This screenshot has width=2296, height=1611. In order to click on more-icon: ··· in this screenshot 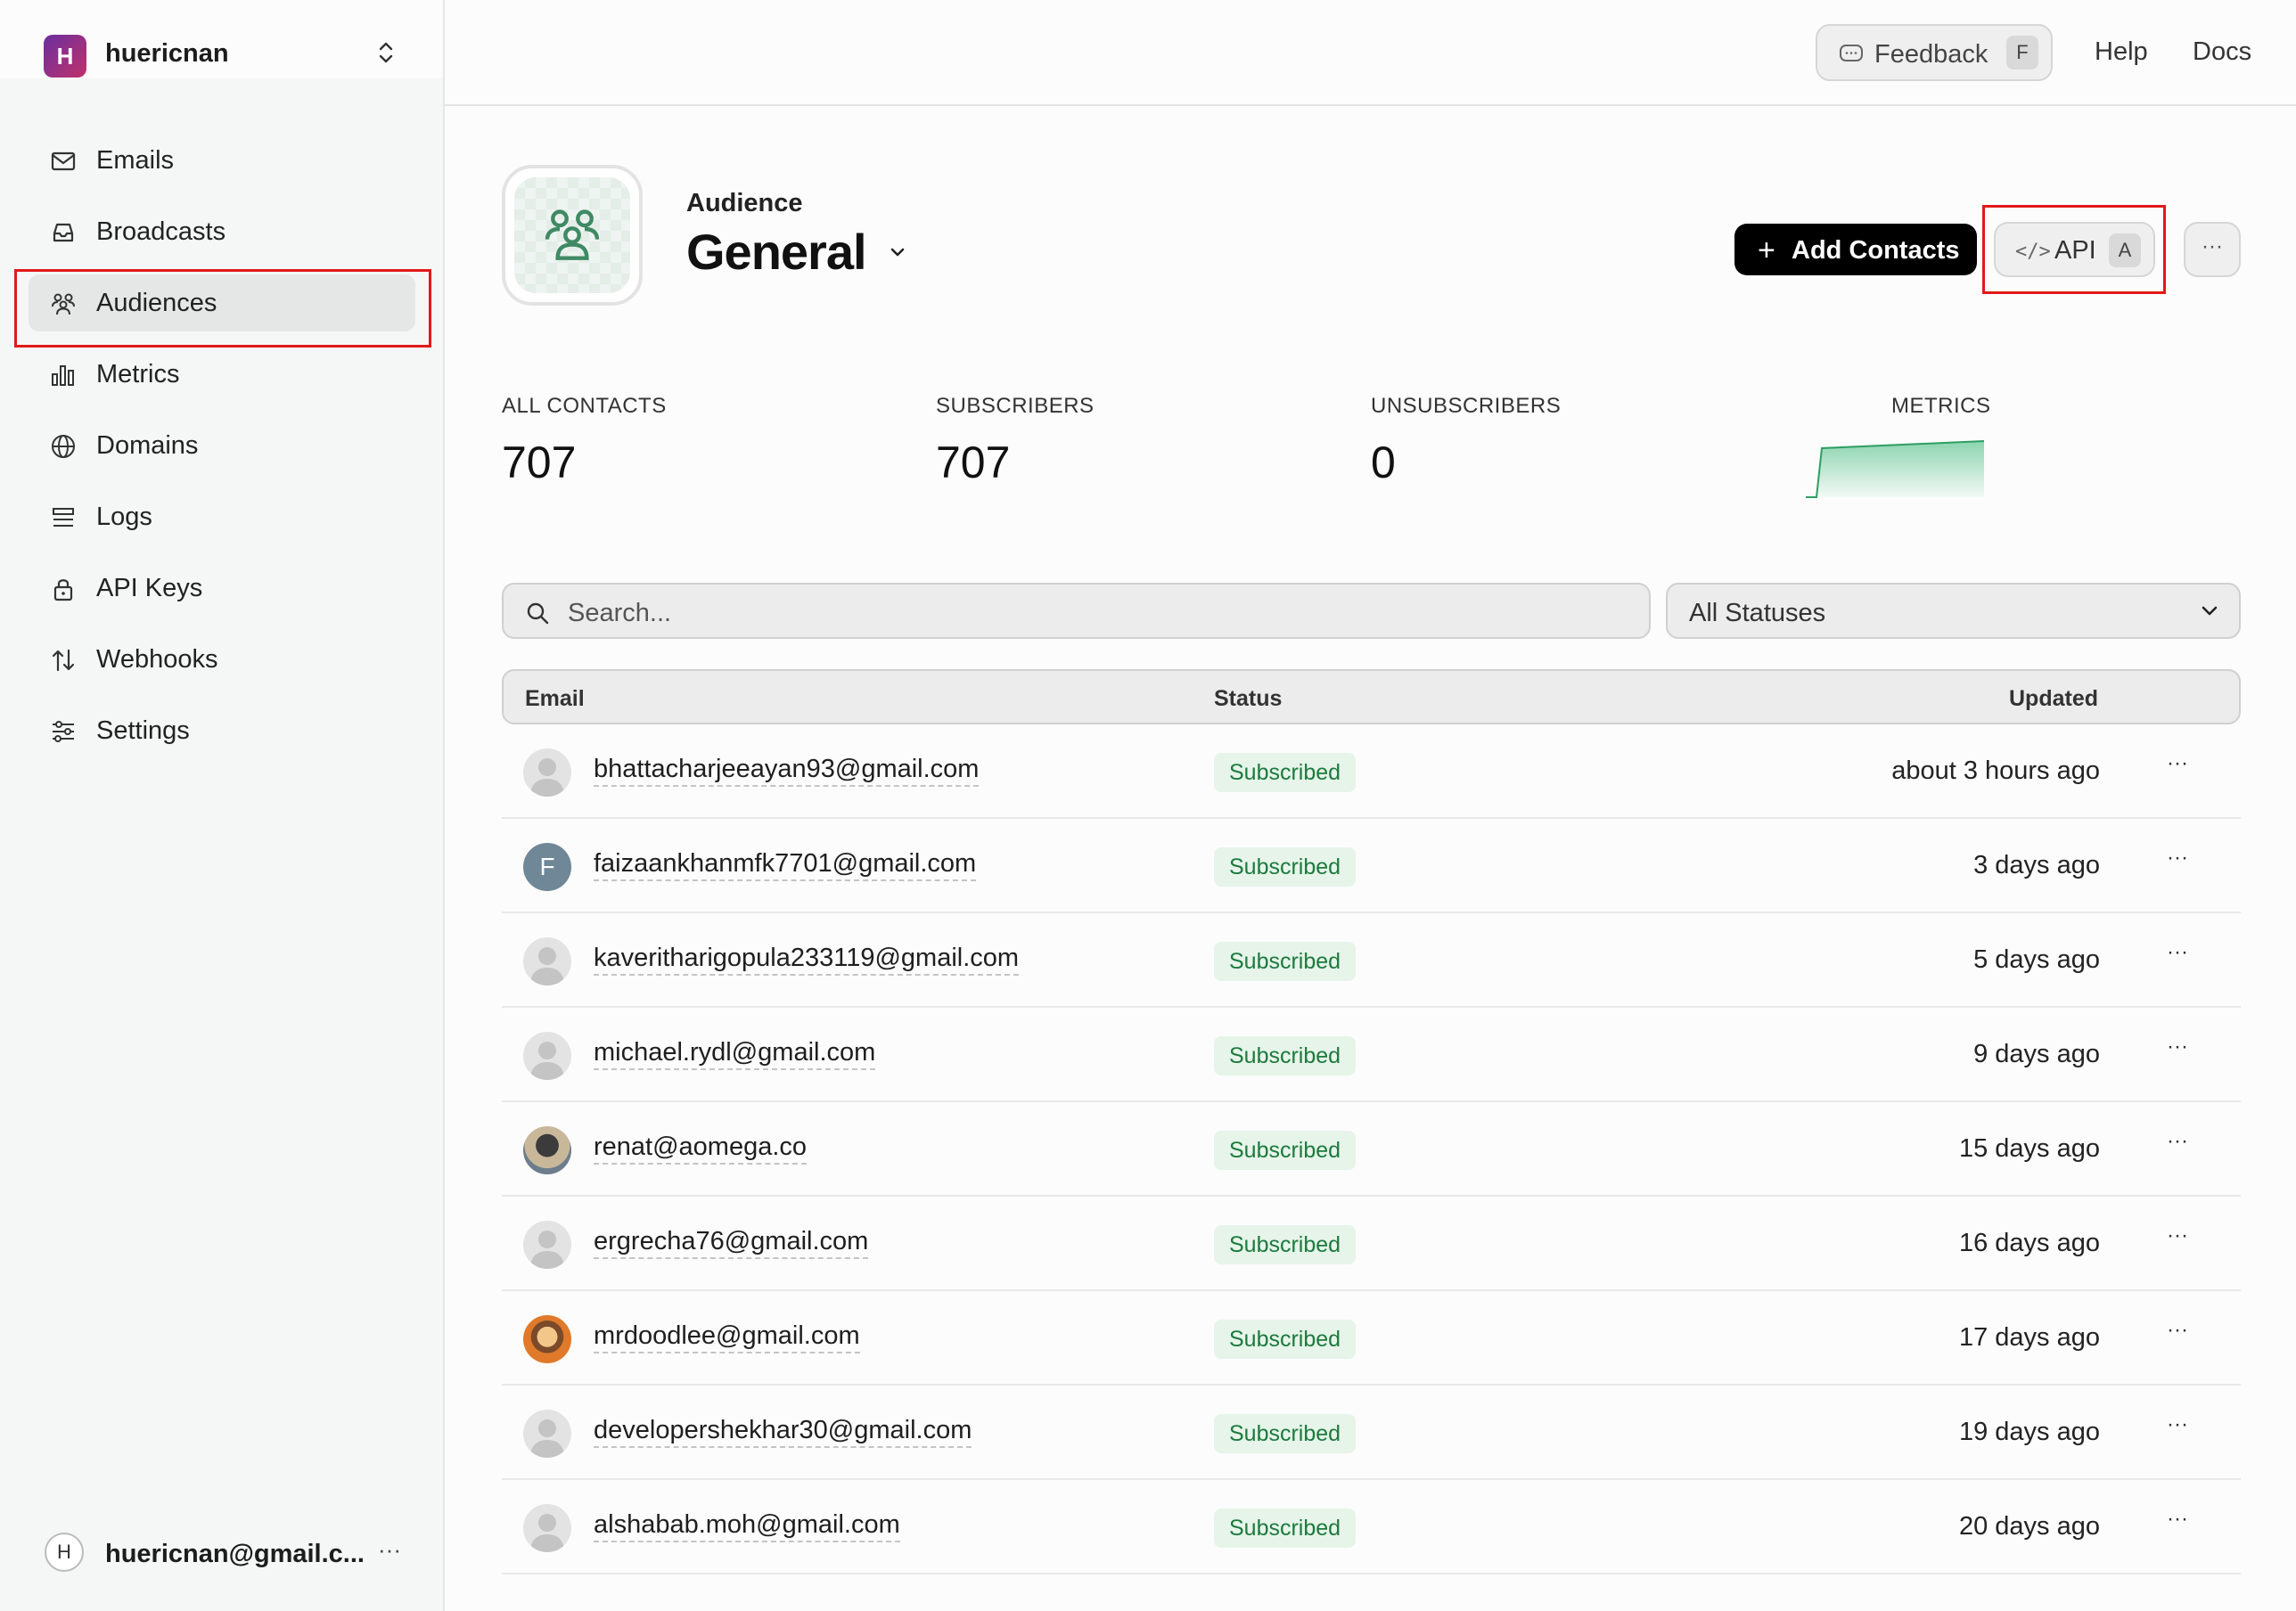, I will do `click(390, 1550)`.